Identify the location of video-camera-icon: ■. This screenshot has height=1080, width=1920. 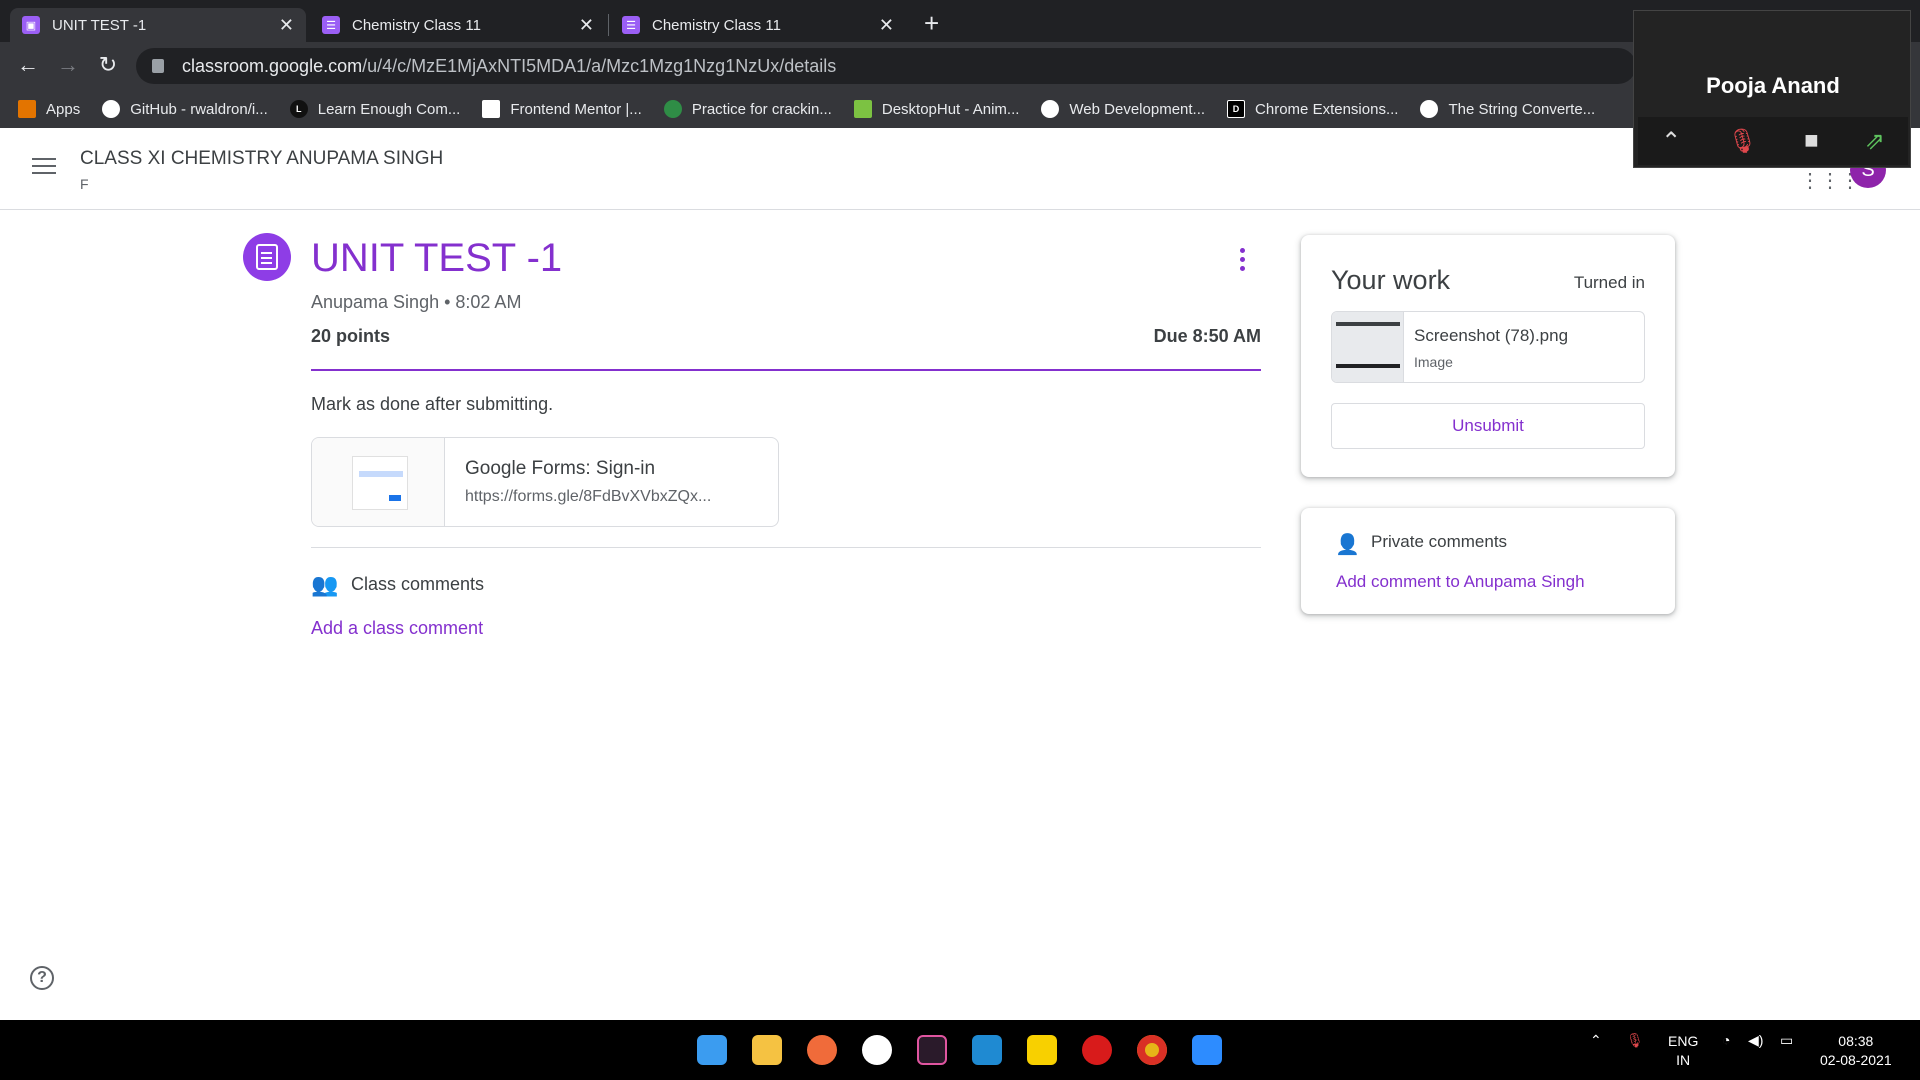
(1811, 141).